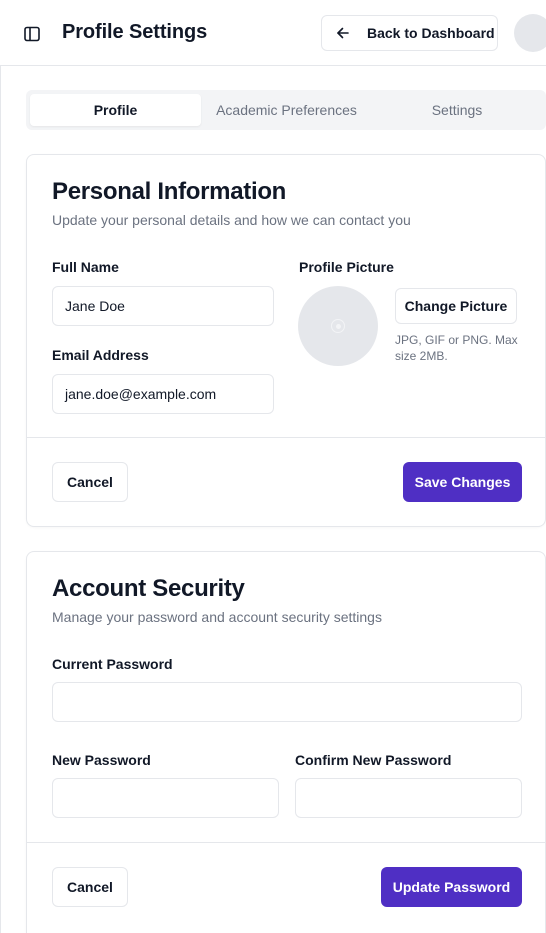  I want to click on current-password-input, so click(287, 702).